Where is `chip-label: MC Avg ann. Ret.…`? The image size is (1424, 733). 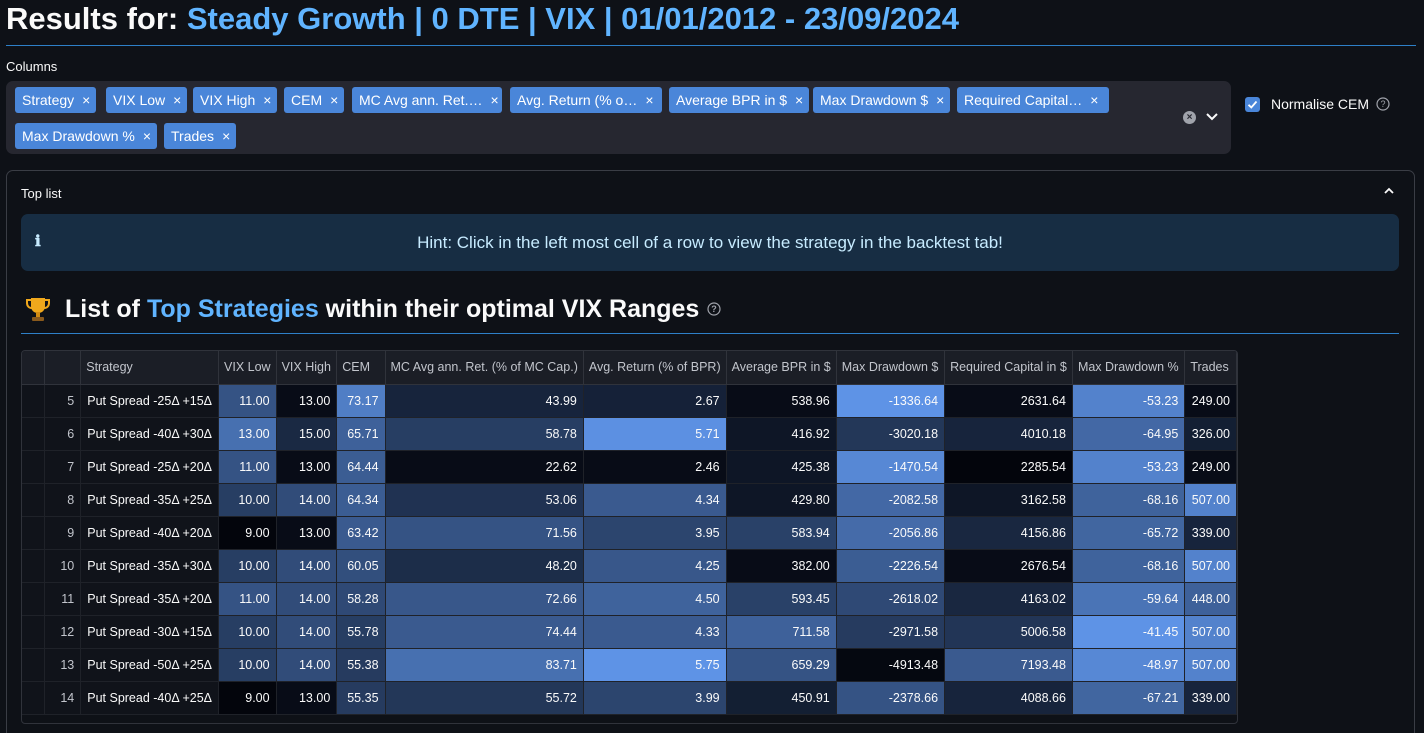 chip-label: MC Avg ann. Ret.… is located at coordinates (421, 100).